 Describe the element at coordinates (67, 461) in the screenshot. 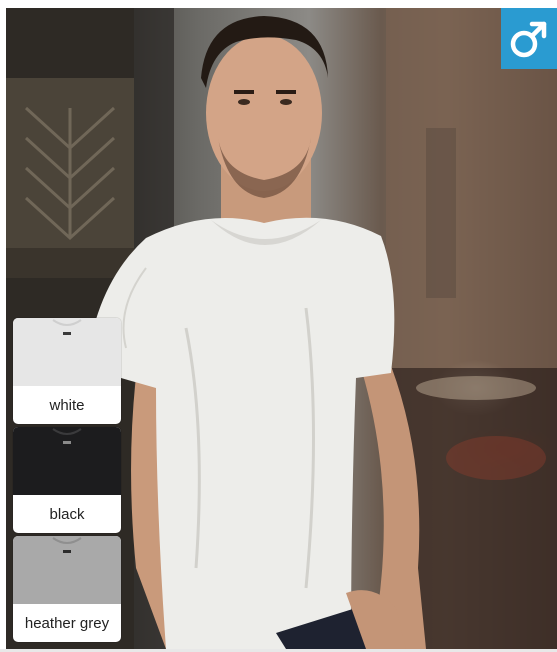

I see `black-tshirt-thumbnail` at that location.